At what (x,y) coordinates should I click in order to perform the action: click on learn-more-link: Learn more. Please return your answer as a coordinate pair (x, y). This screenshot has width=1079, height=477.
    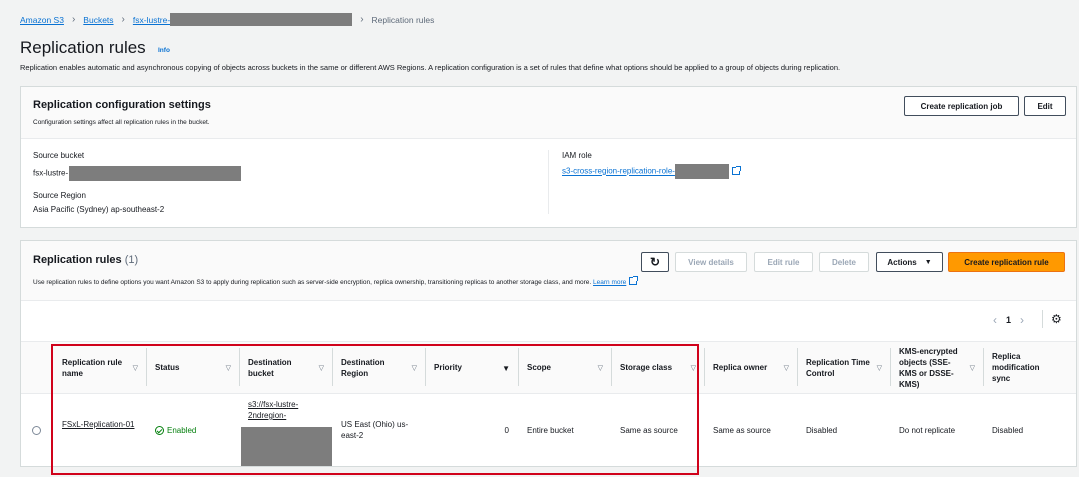
    Looking at the image, I should click on (609, 282).